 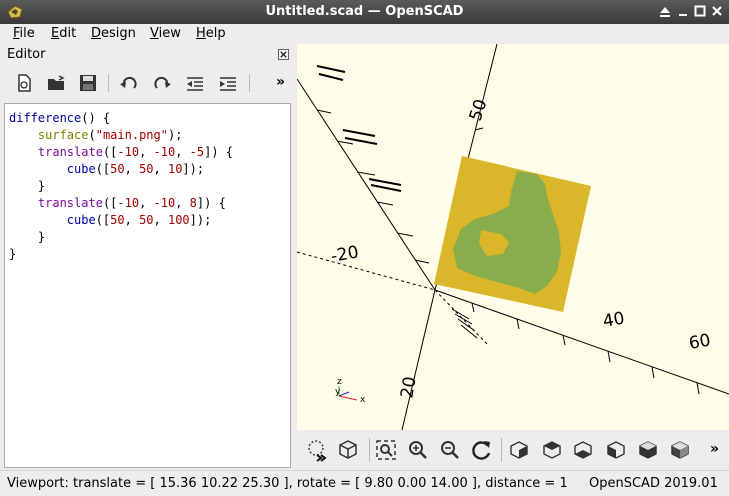 What do you see at coordinates (178, 220) in the screenshot?
I see `code-token: 100` at bounding box center [178, 220].